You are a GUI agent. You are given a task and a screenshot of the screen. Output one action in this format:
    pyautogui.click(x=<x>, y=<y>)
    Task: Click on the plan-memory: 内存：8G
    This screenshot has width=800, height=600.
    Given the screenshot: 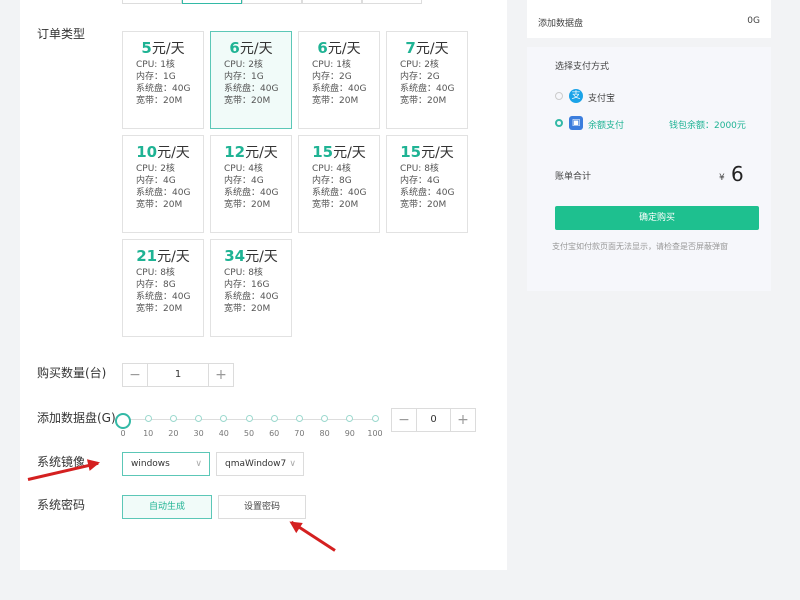 What is the action you would take?
    pyautogui.click(x=332, y=181)
    